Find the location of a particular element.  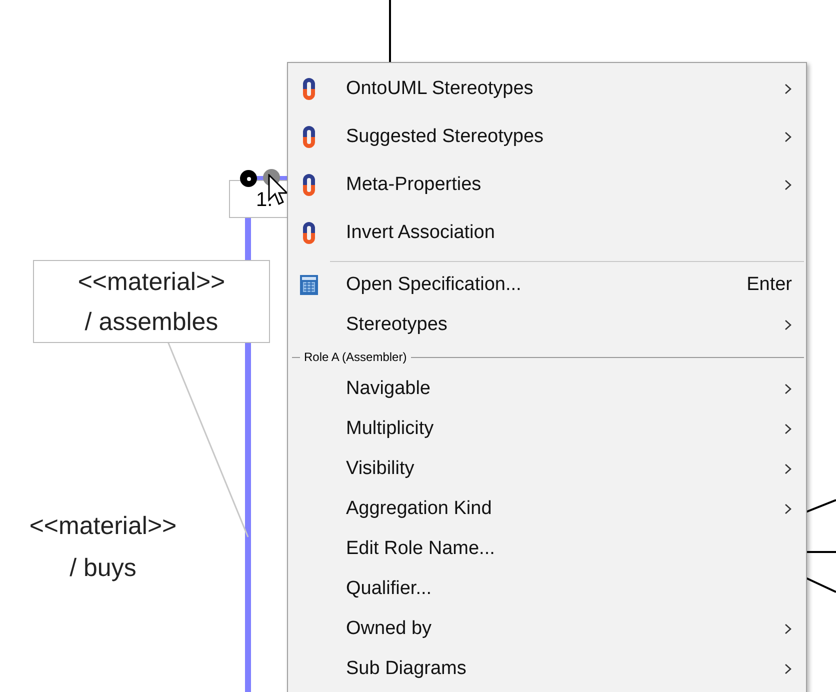

menu-item: Invert Association is located at coordinates (547, 233).